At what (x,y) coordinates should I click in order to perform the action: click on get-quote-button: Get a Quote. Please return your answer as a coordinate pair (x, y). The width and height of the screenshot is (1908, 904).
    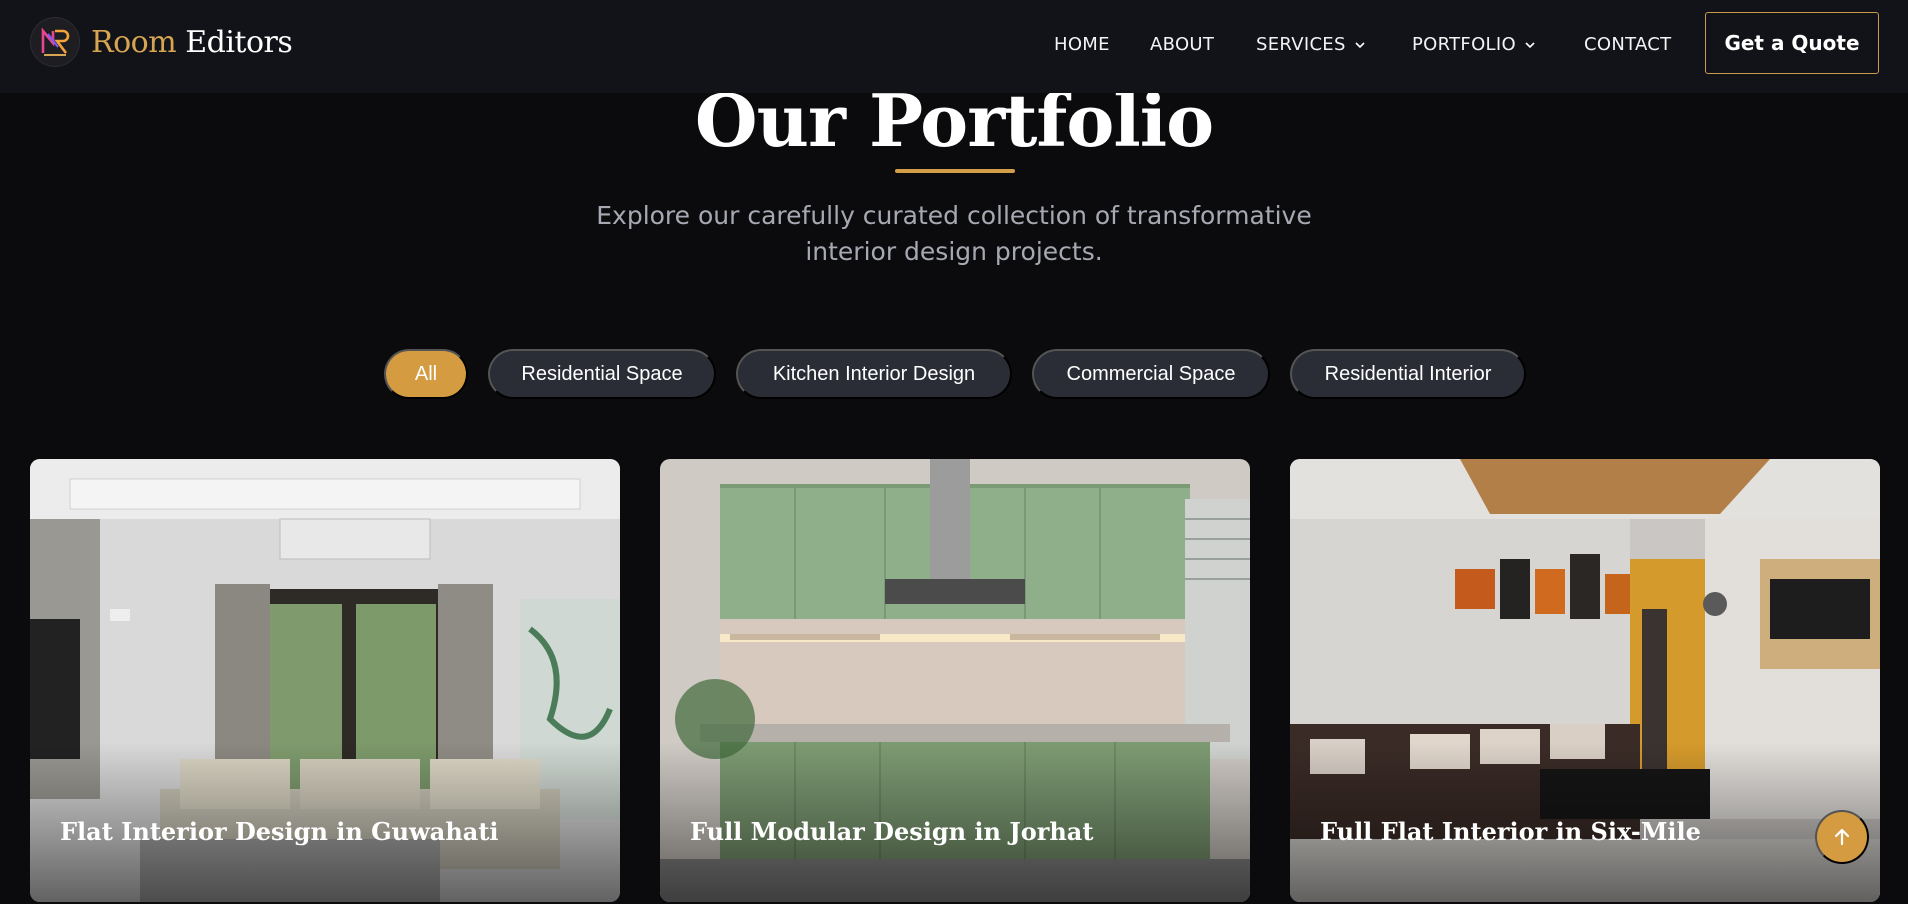
    Looking at the image, I should click on (1792, 43).